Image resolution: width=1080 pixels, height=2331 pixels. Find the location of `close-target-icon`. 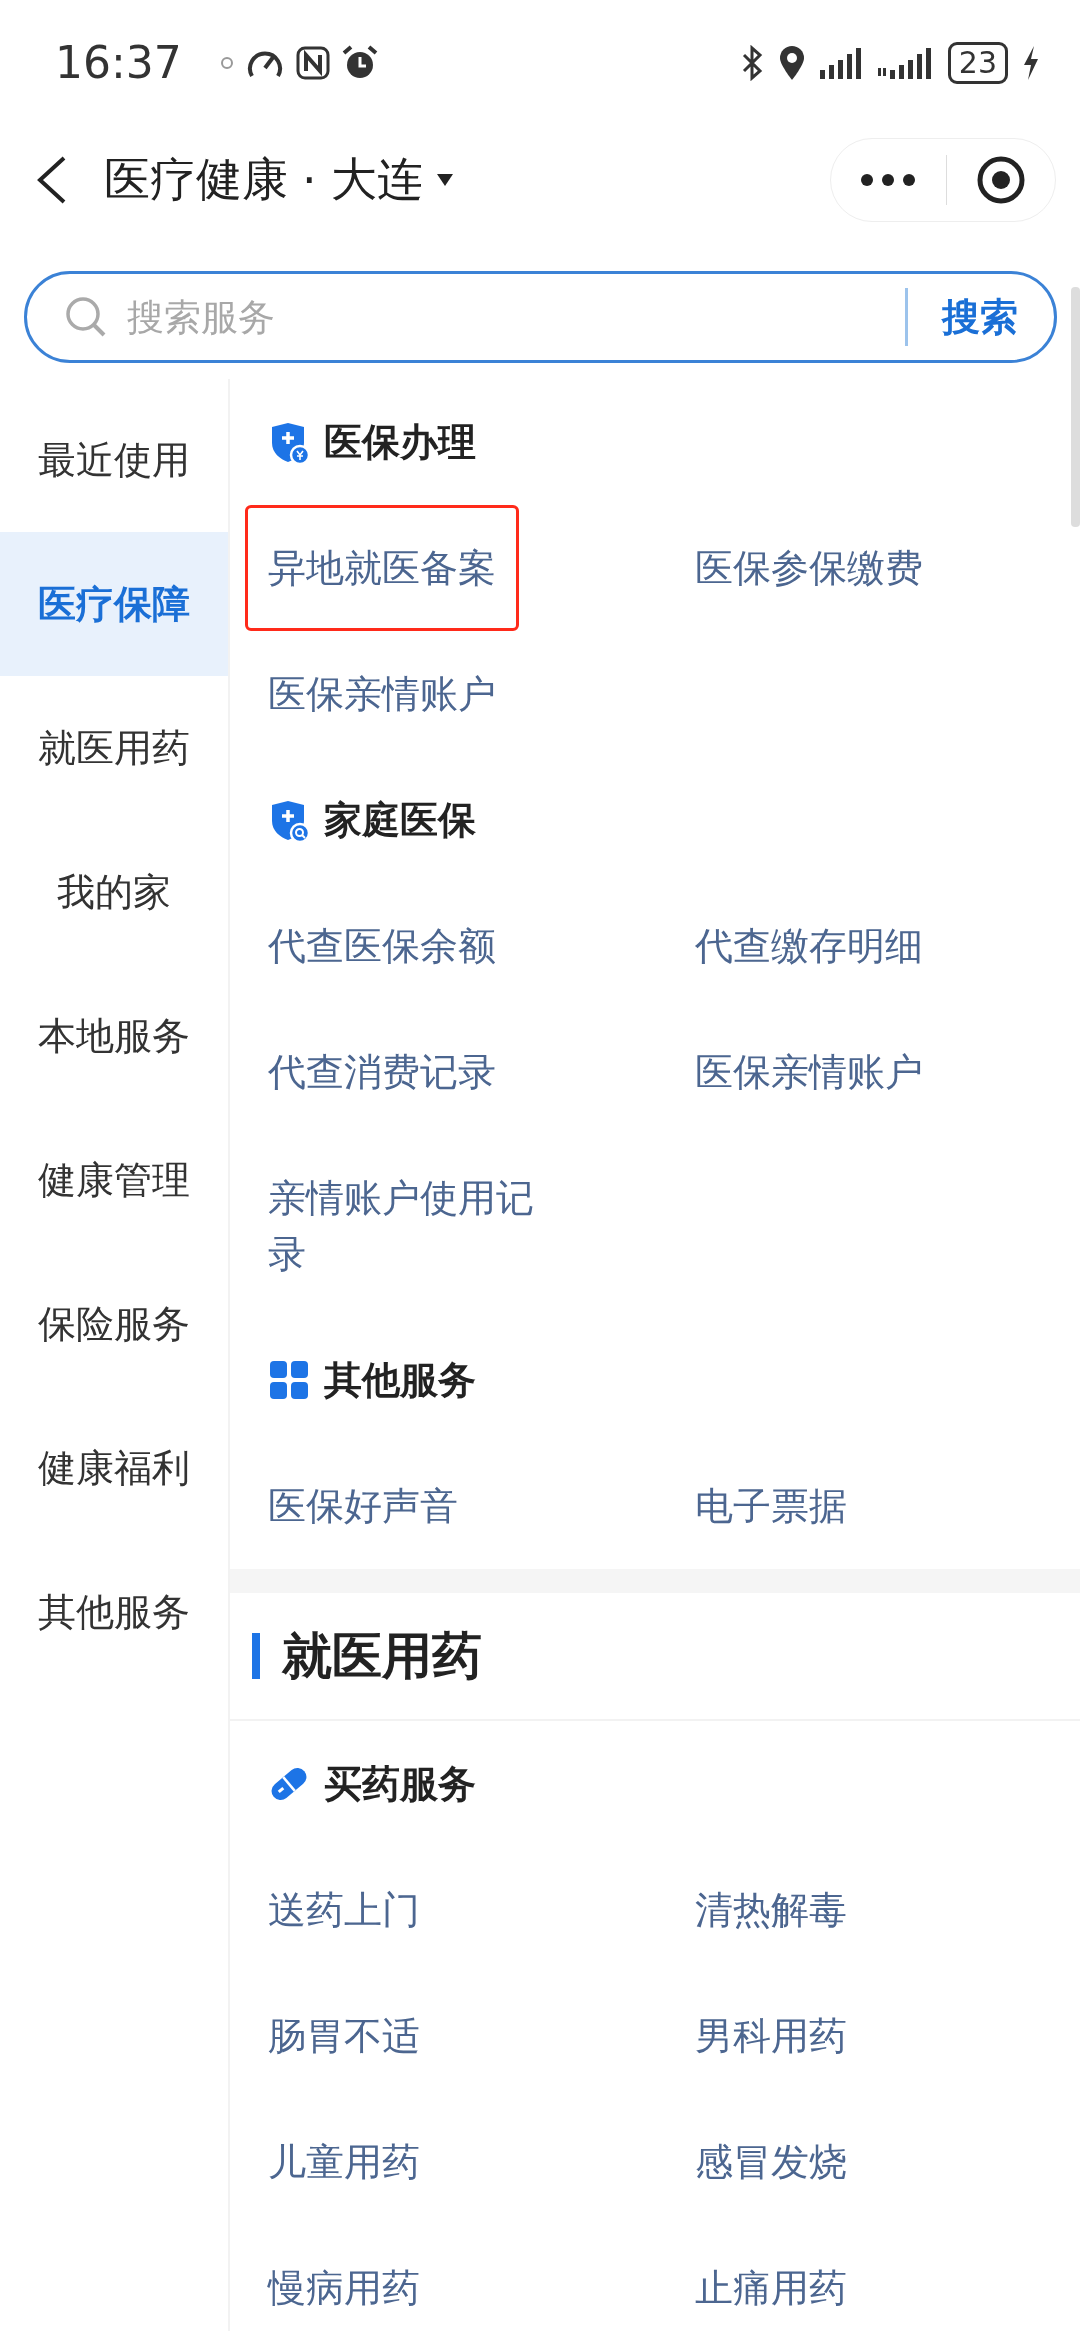

close-target-icon is located at coordinates (1000, 180).